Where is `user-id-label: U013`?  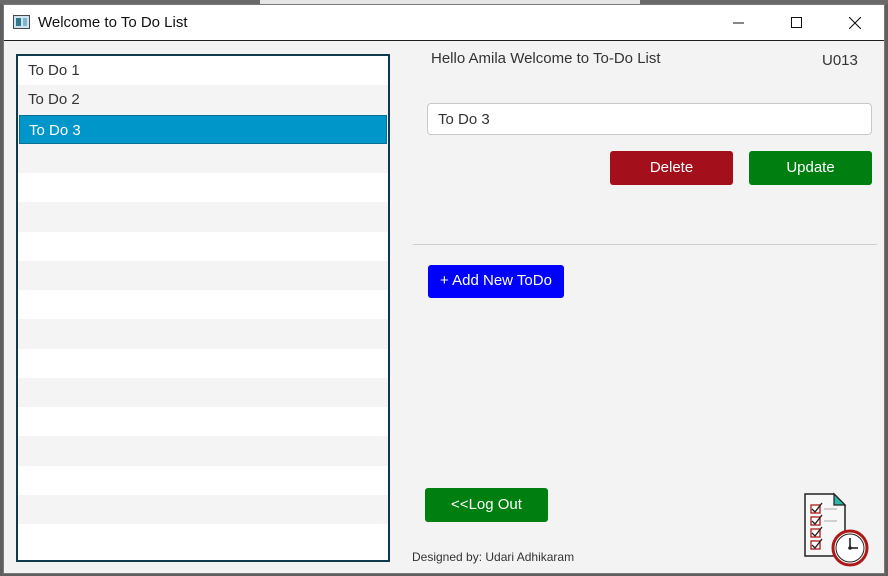 user-id-label: U013 is located at coordinates (840, 60).